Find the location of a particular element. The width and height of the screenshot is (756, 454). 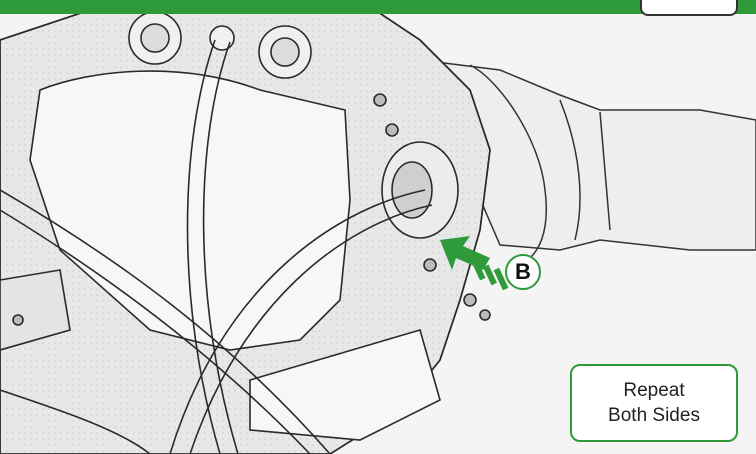

repeat-note-line1: Repeat is located at coordinates (654, 390).